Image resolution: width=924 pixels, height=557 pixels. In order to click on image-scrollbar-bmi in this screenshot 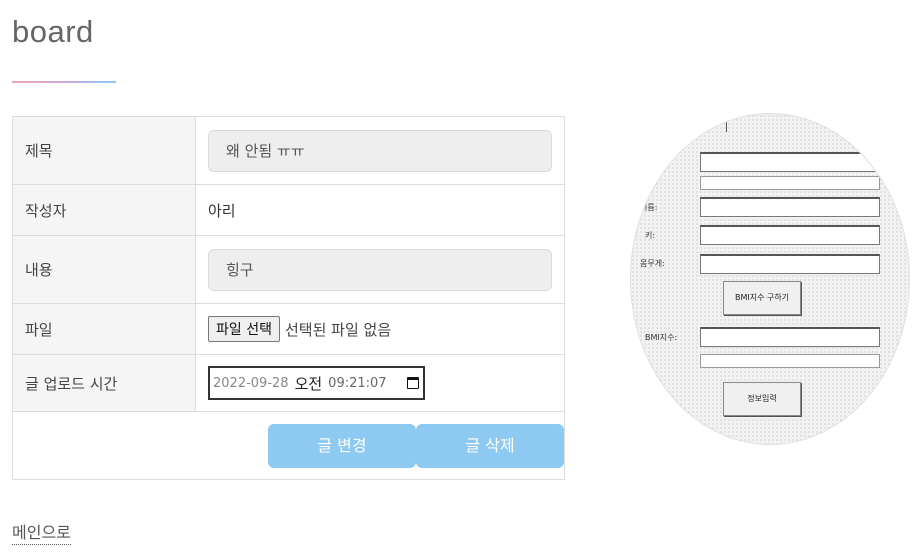, I will do `click(790, 361)`.